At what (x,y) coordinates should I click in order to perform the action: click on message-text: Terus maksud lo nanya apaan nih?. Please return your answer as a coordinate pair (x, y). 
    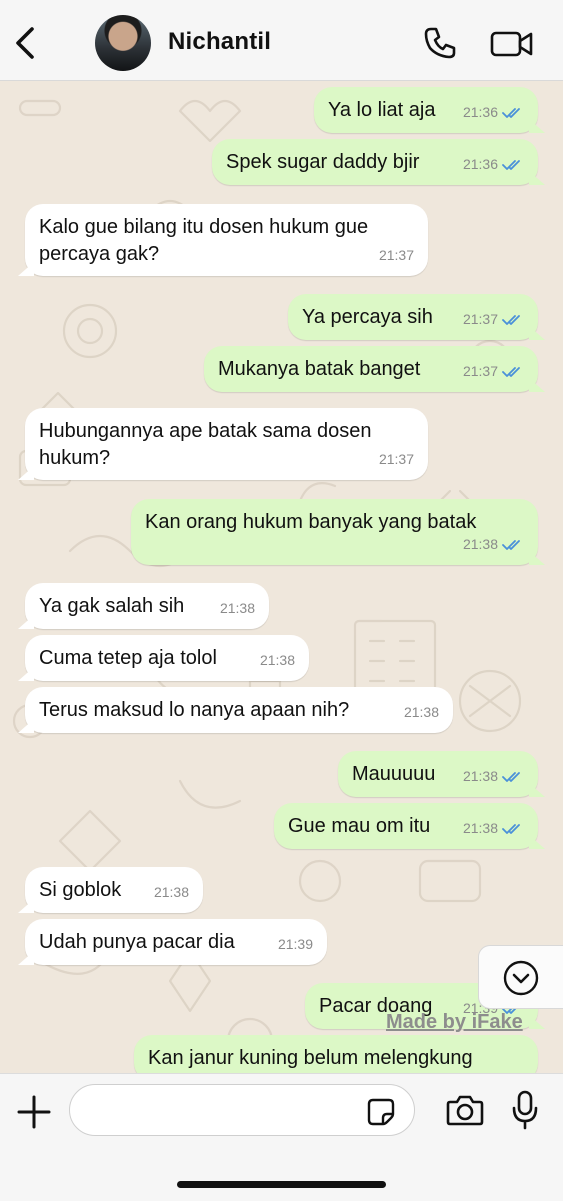
    Looking at the image, I should click on (194, 710).